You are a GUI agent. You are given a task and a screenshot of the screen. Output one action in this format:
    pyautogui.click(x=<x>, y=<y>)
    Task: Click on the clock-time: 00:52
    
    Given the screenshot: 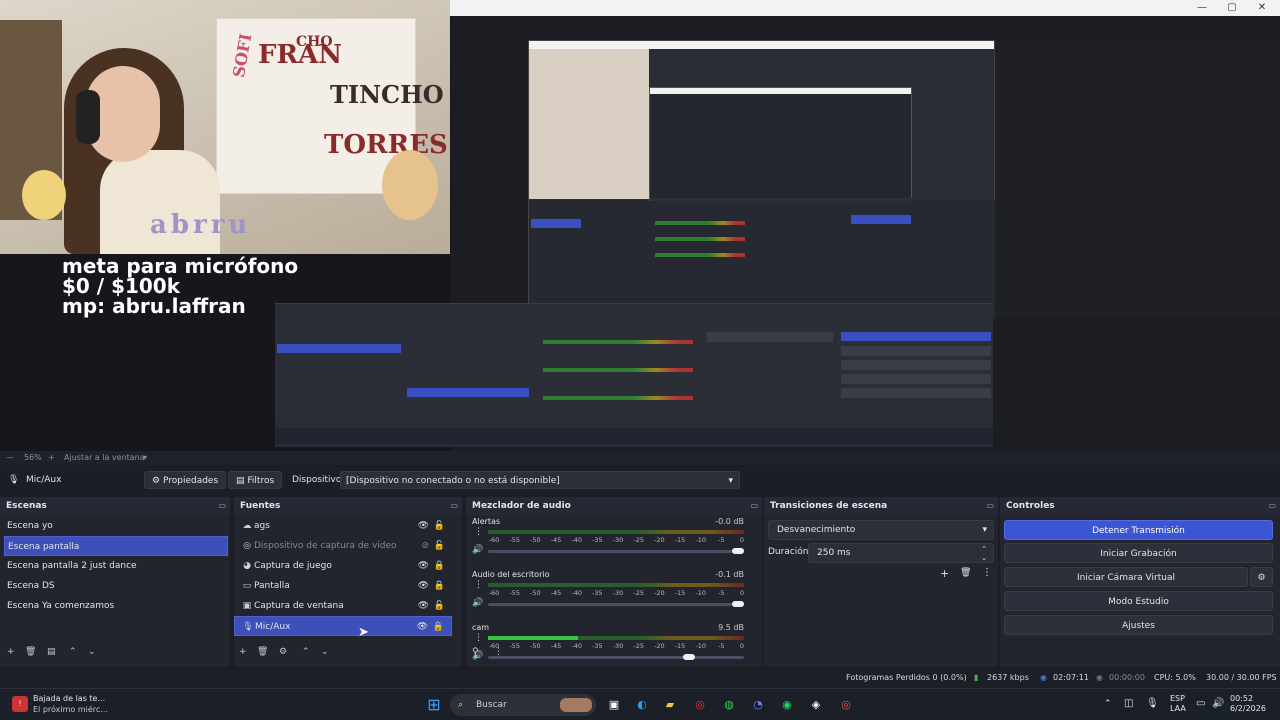 What is the action you would take?
    pyautogui.click(x=1241, y=698)
    